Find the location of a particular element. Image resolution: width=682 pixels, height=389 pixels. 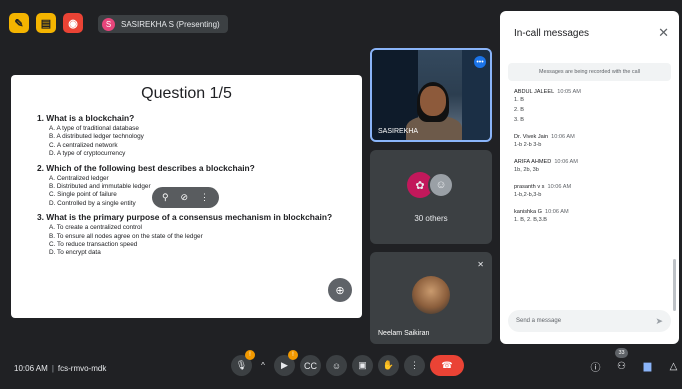

camera-off-icon: ▶ is located at coordinates (284, 365).